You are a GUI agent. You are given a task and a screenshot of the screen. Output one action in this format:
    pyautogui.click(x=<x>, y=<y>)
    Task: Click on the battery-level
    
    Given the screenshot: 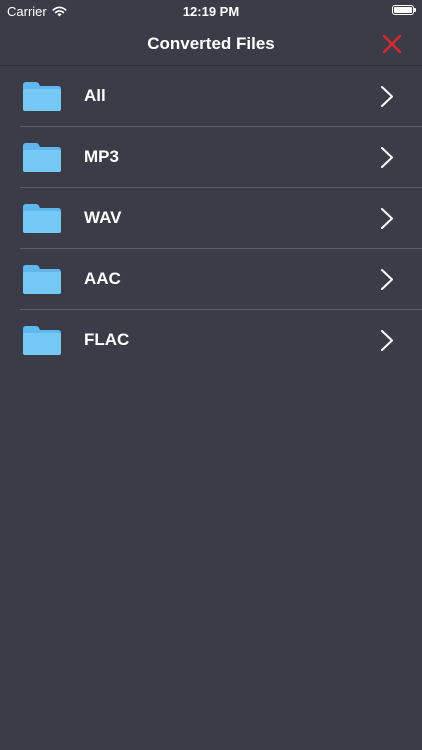 What is the action you would take?
    pyautogui.click(x=403, y=10)
    